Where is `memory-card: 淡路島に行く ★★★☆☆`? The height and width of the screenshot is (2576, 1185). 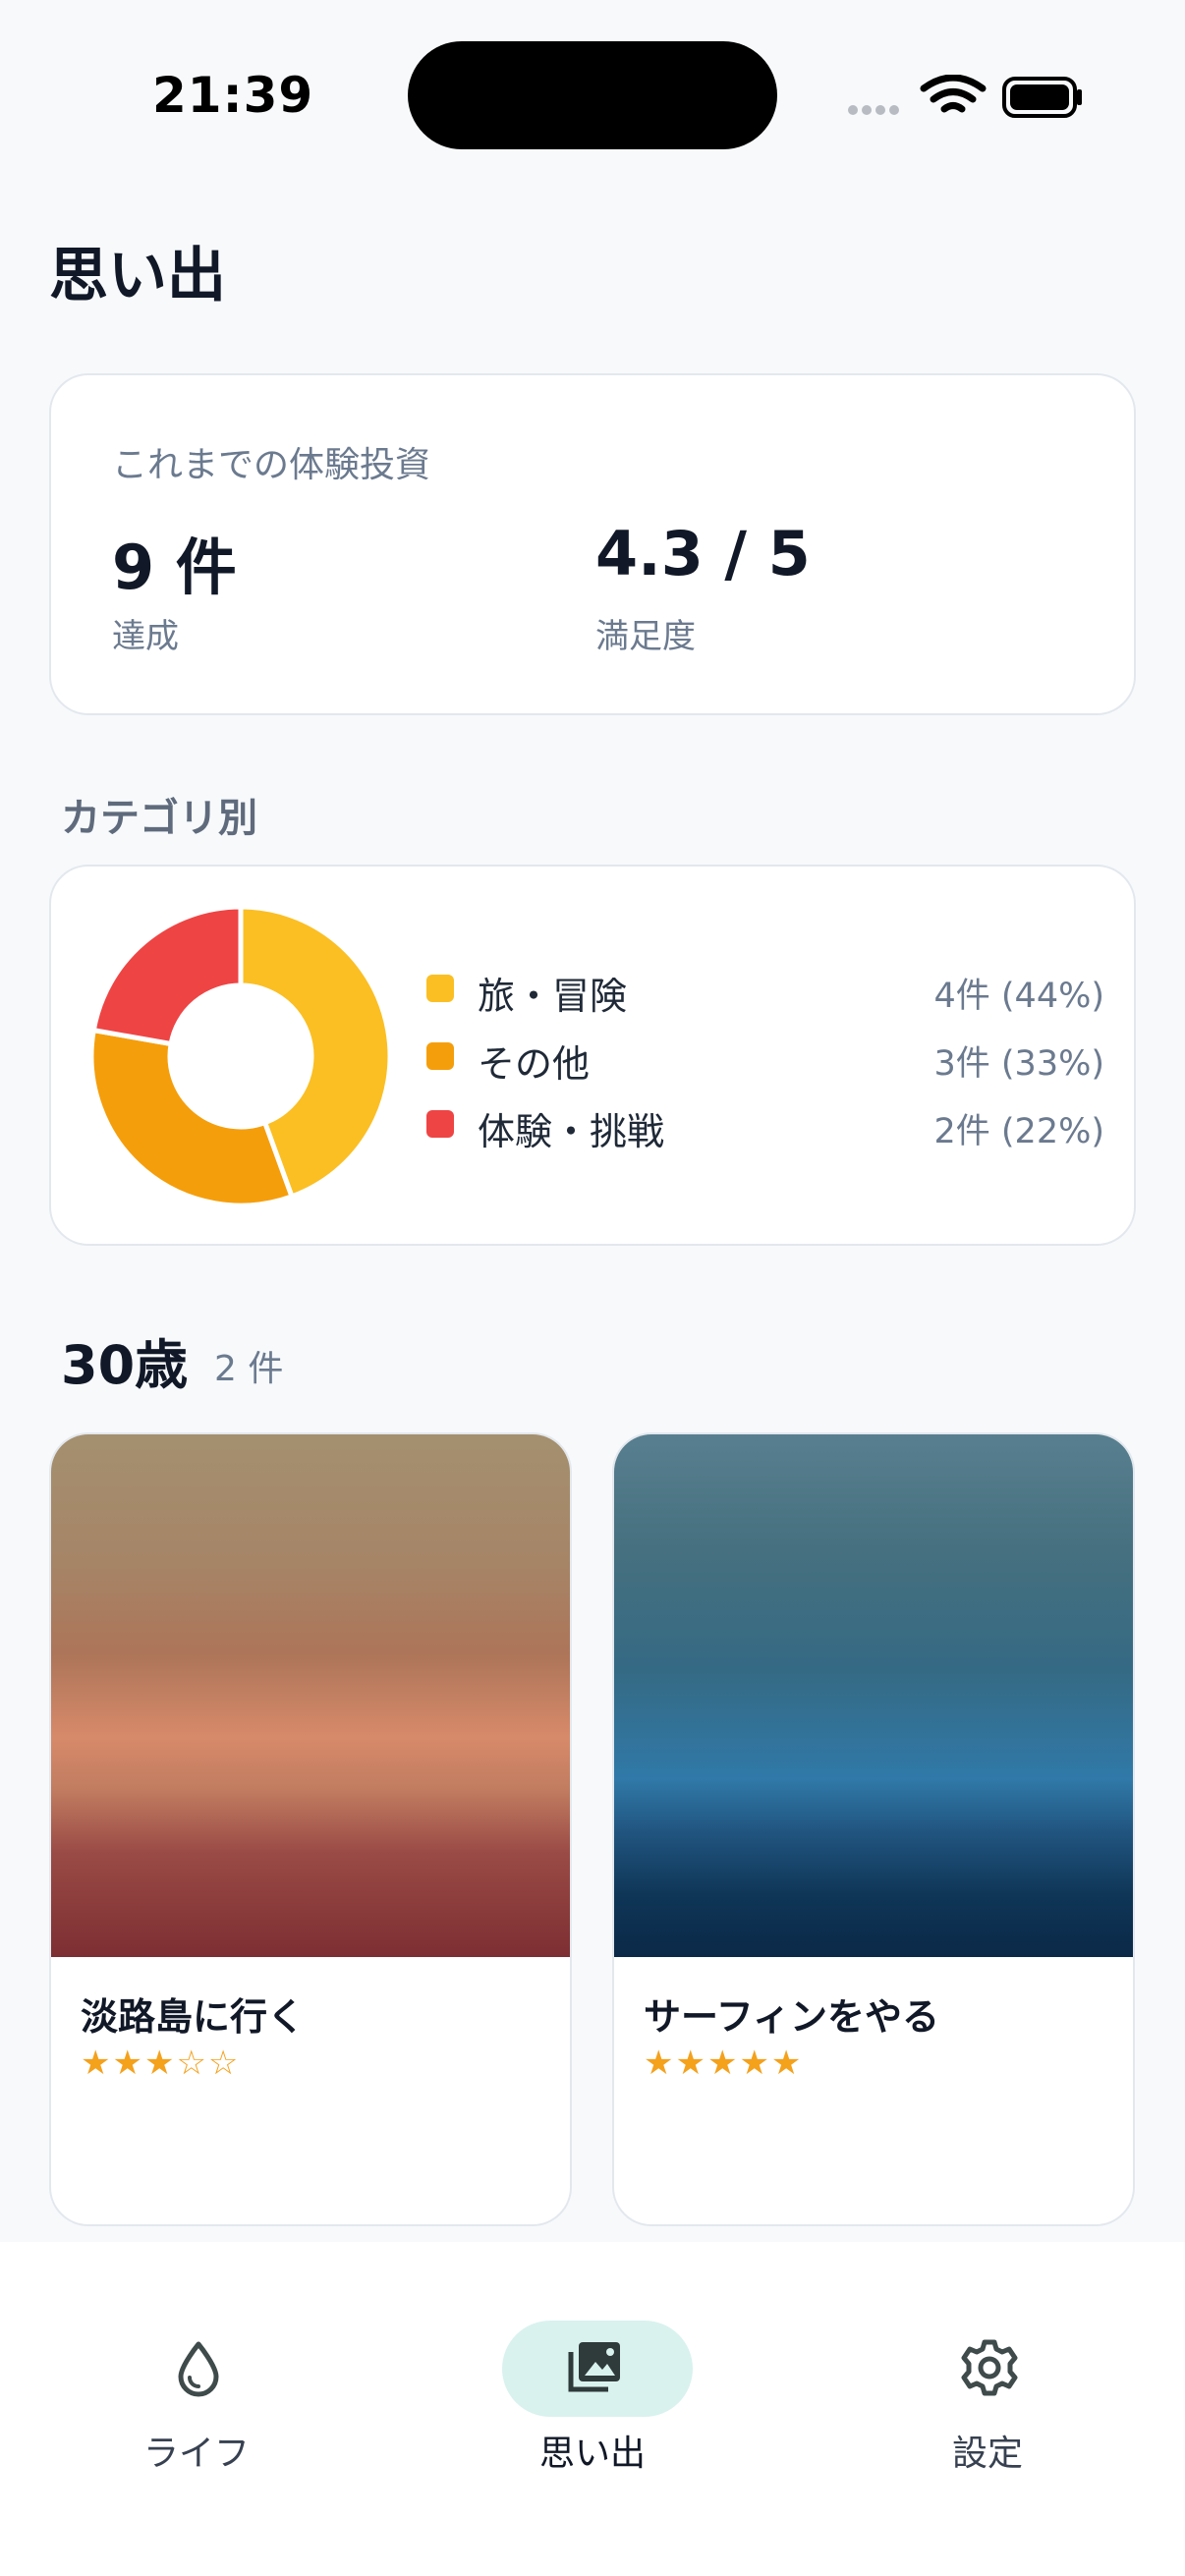
memory-card: 淡路島に行く ★★★☆☆ is located at coordinates (311, 1829).